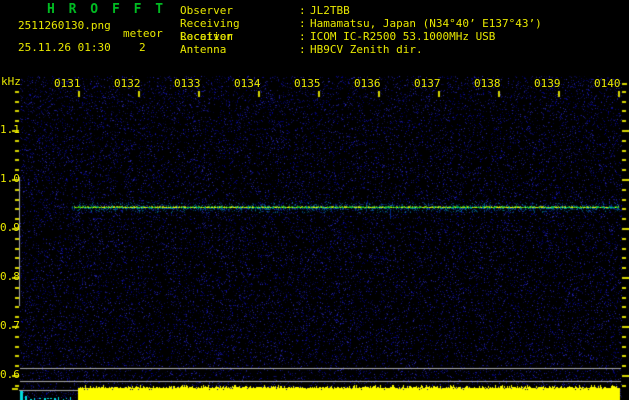  Describe the element at coordinates (487, 83) in the screenshot. I see `time-tick-label: 0138` at that location.